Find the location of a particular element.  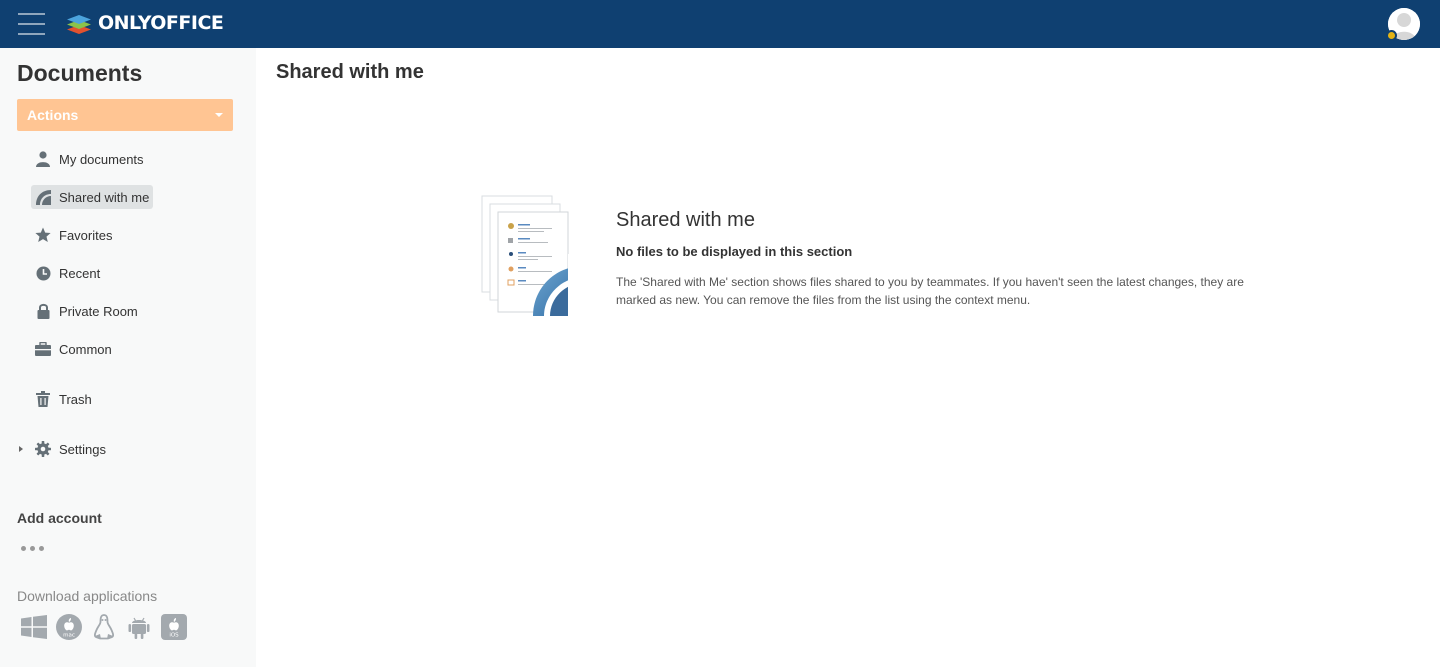

sidebar-item-label: Private Room is located at coordinates (98, 311).